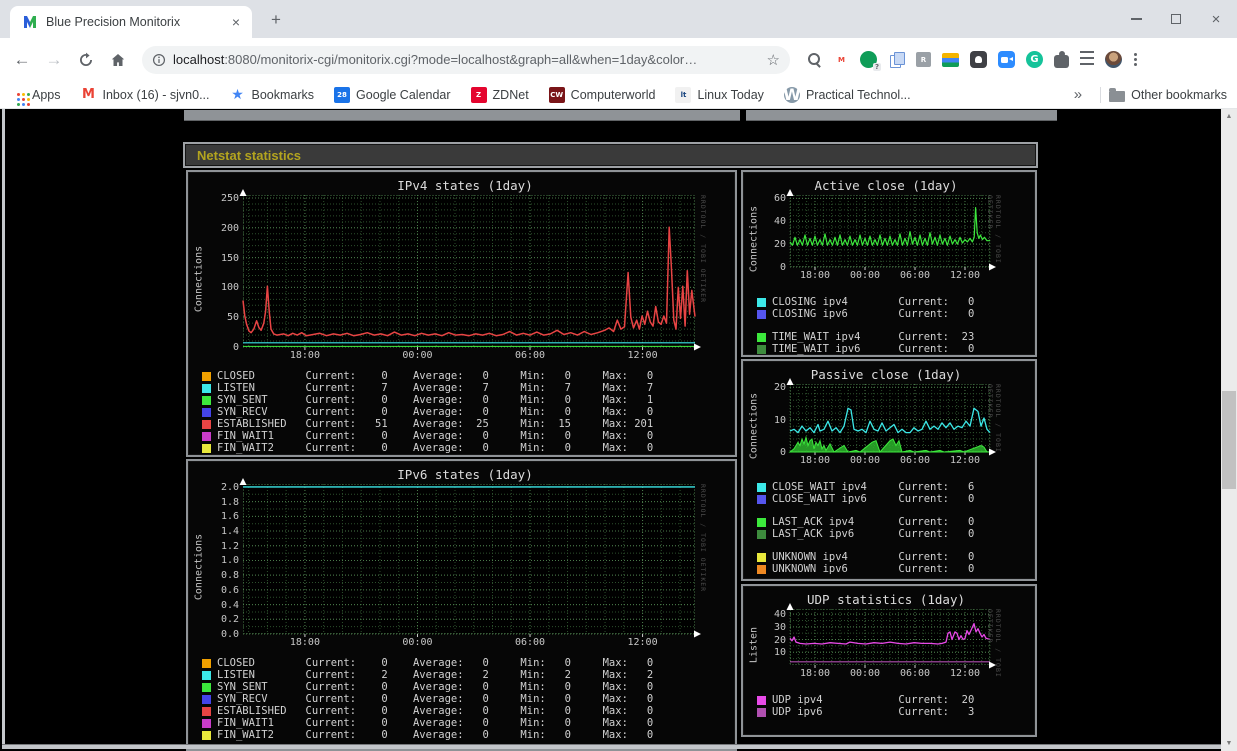  Describe the element at coordinates (118, 60) in the screenshot. I see `home-button` at that location.